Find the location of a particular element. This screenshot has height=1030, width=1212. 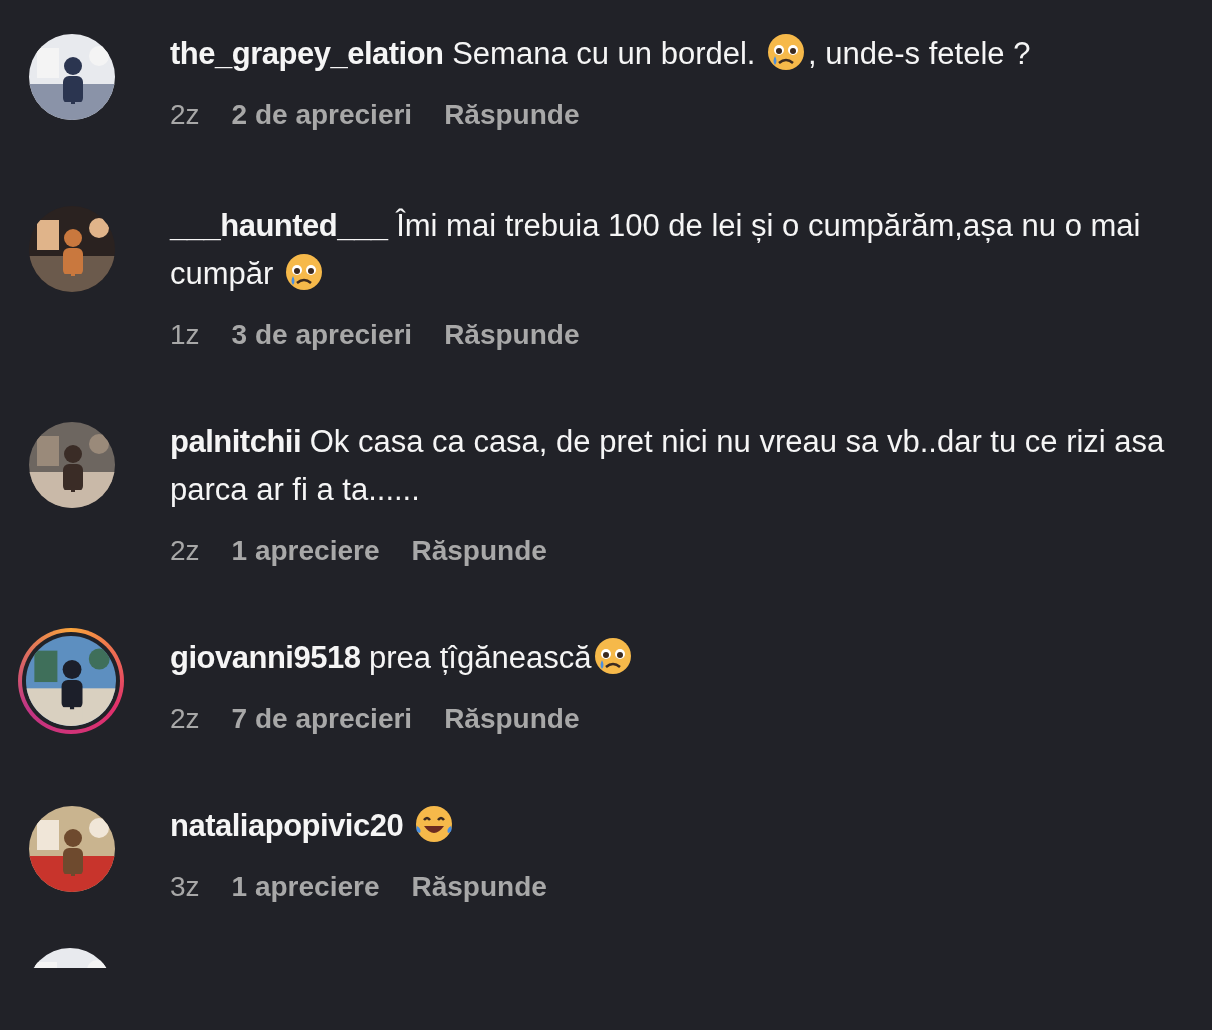

comment-text: the_grapey_elation Semana cu un bordel. , unde-s fetele ? is located at coordinates (686, 54).